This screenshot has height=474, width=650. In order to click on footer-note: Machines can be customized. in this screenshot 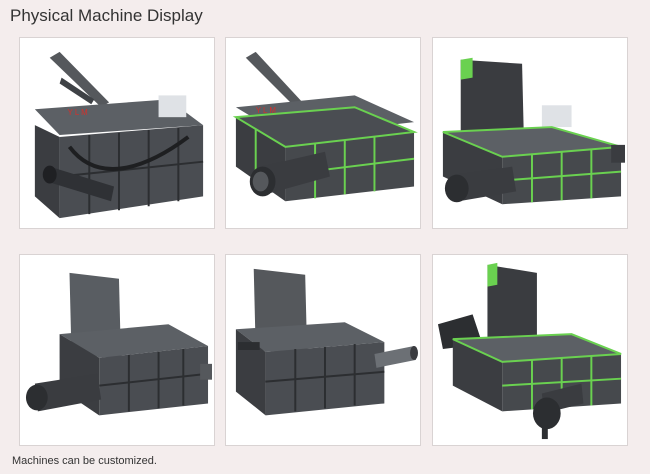, I will do `click(84, 461)`.